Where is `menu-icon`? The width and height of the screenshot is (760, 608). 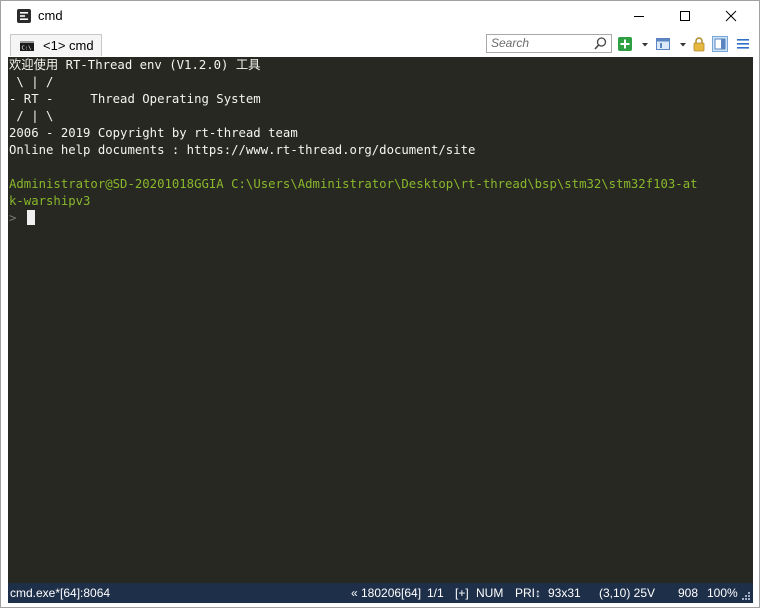
menu-icon is located at coordinates (743, 44).